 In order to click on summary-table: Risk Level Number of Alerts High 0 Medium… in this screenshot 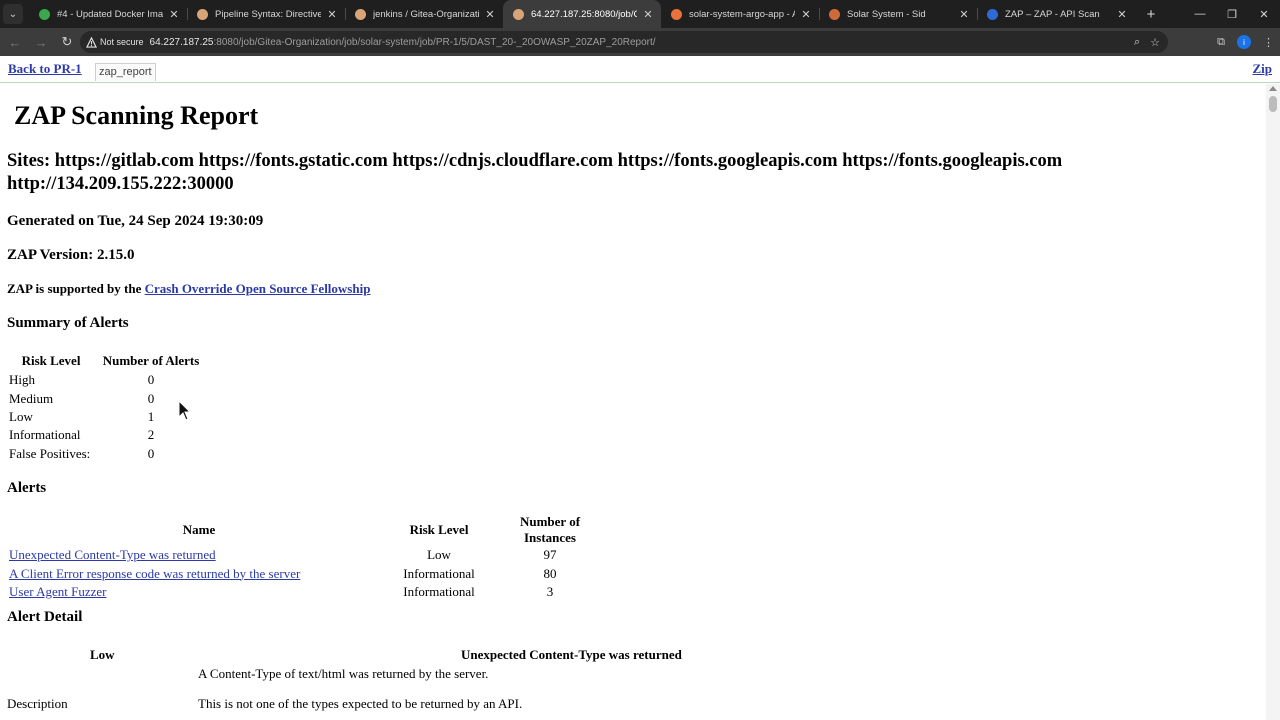, I will do `click(107, 406)`.